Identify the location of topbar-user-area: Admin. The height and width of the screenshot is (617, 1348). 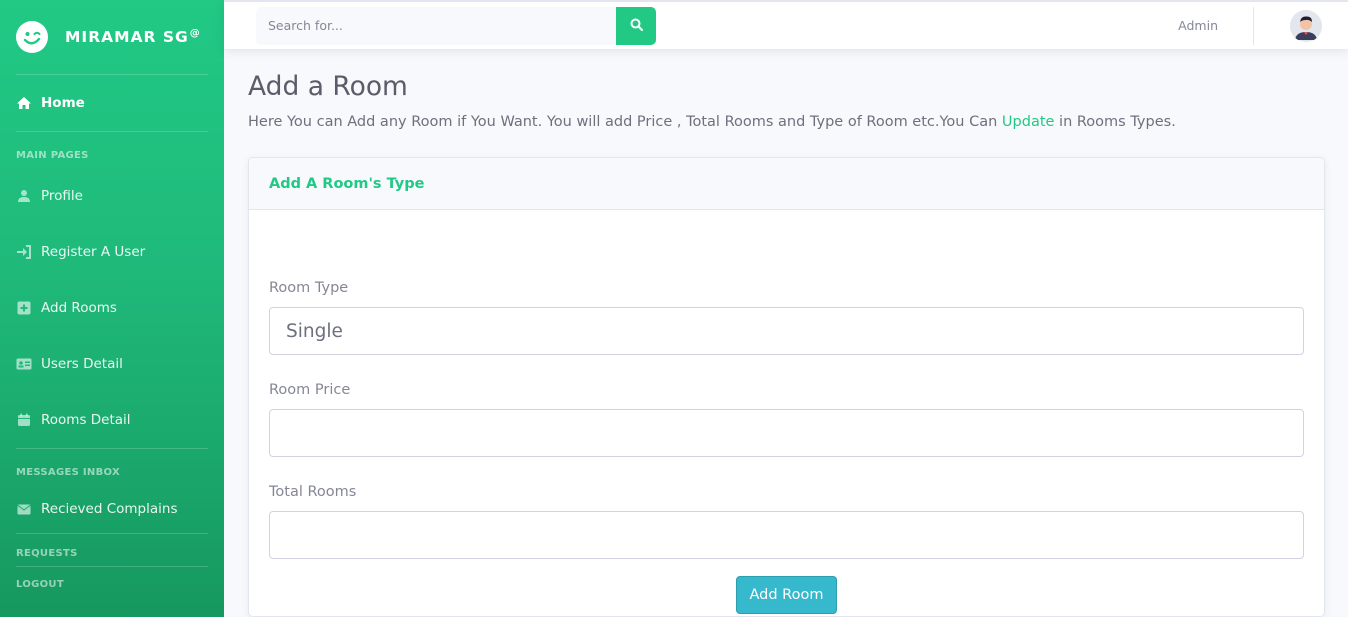
(1263, 25).